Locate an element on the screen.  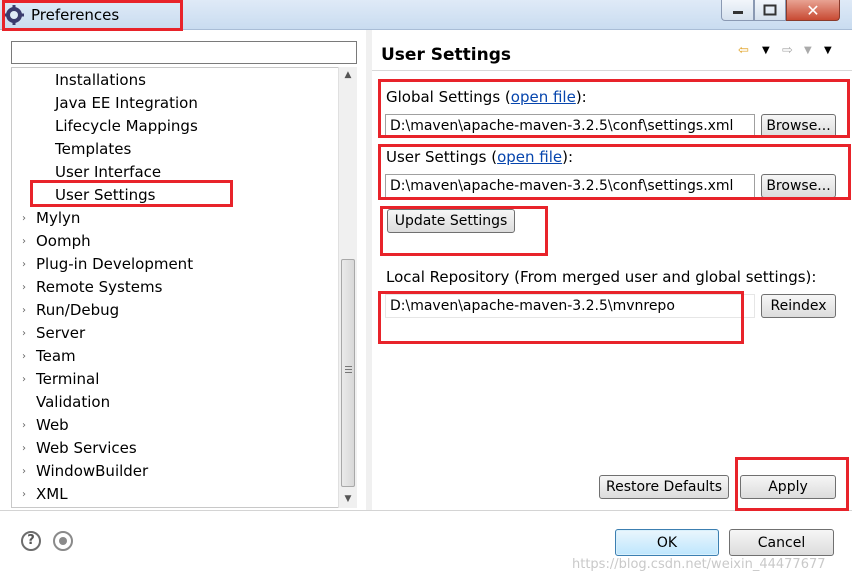
tree-item-web-services: Web Services is located at coordinates (86, 448).